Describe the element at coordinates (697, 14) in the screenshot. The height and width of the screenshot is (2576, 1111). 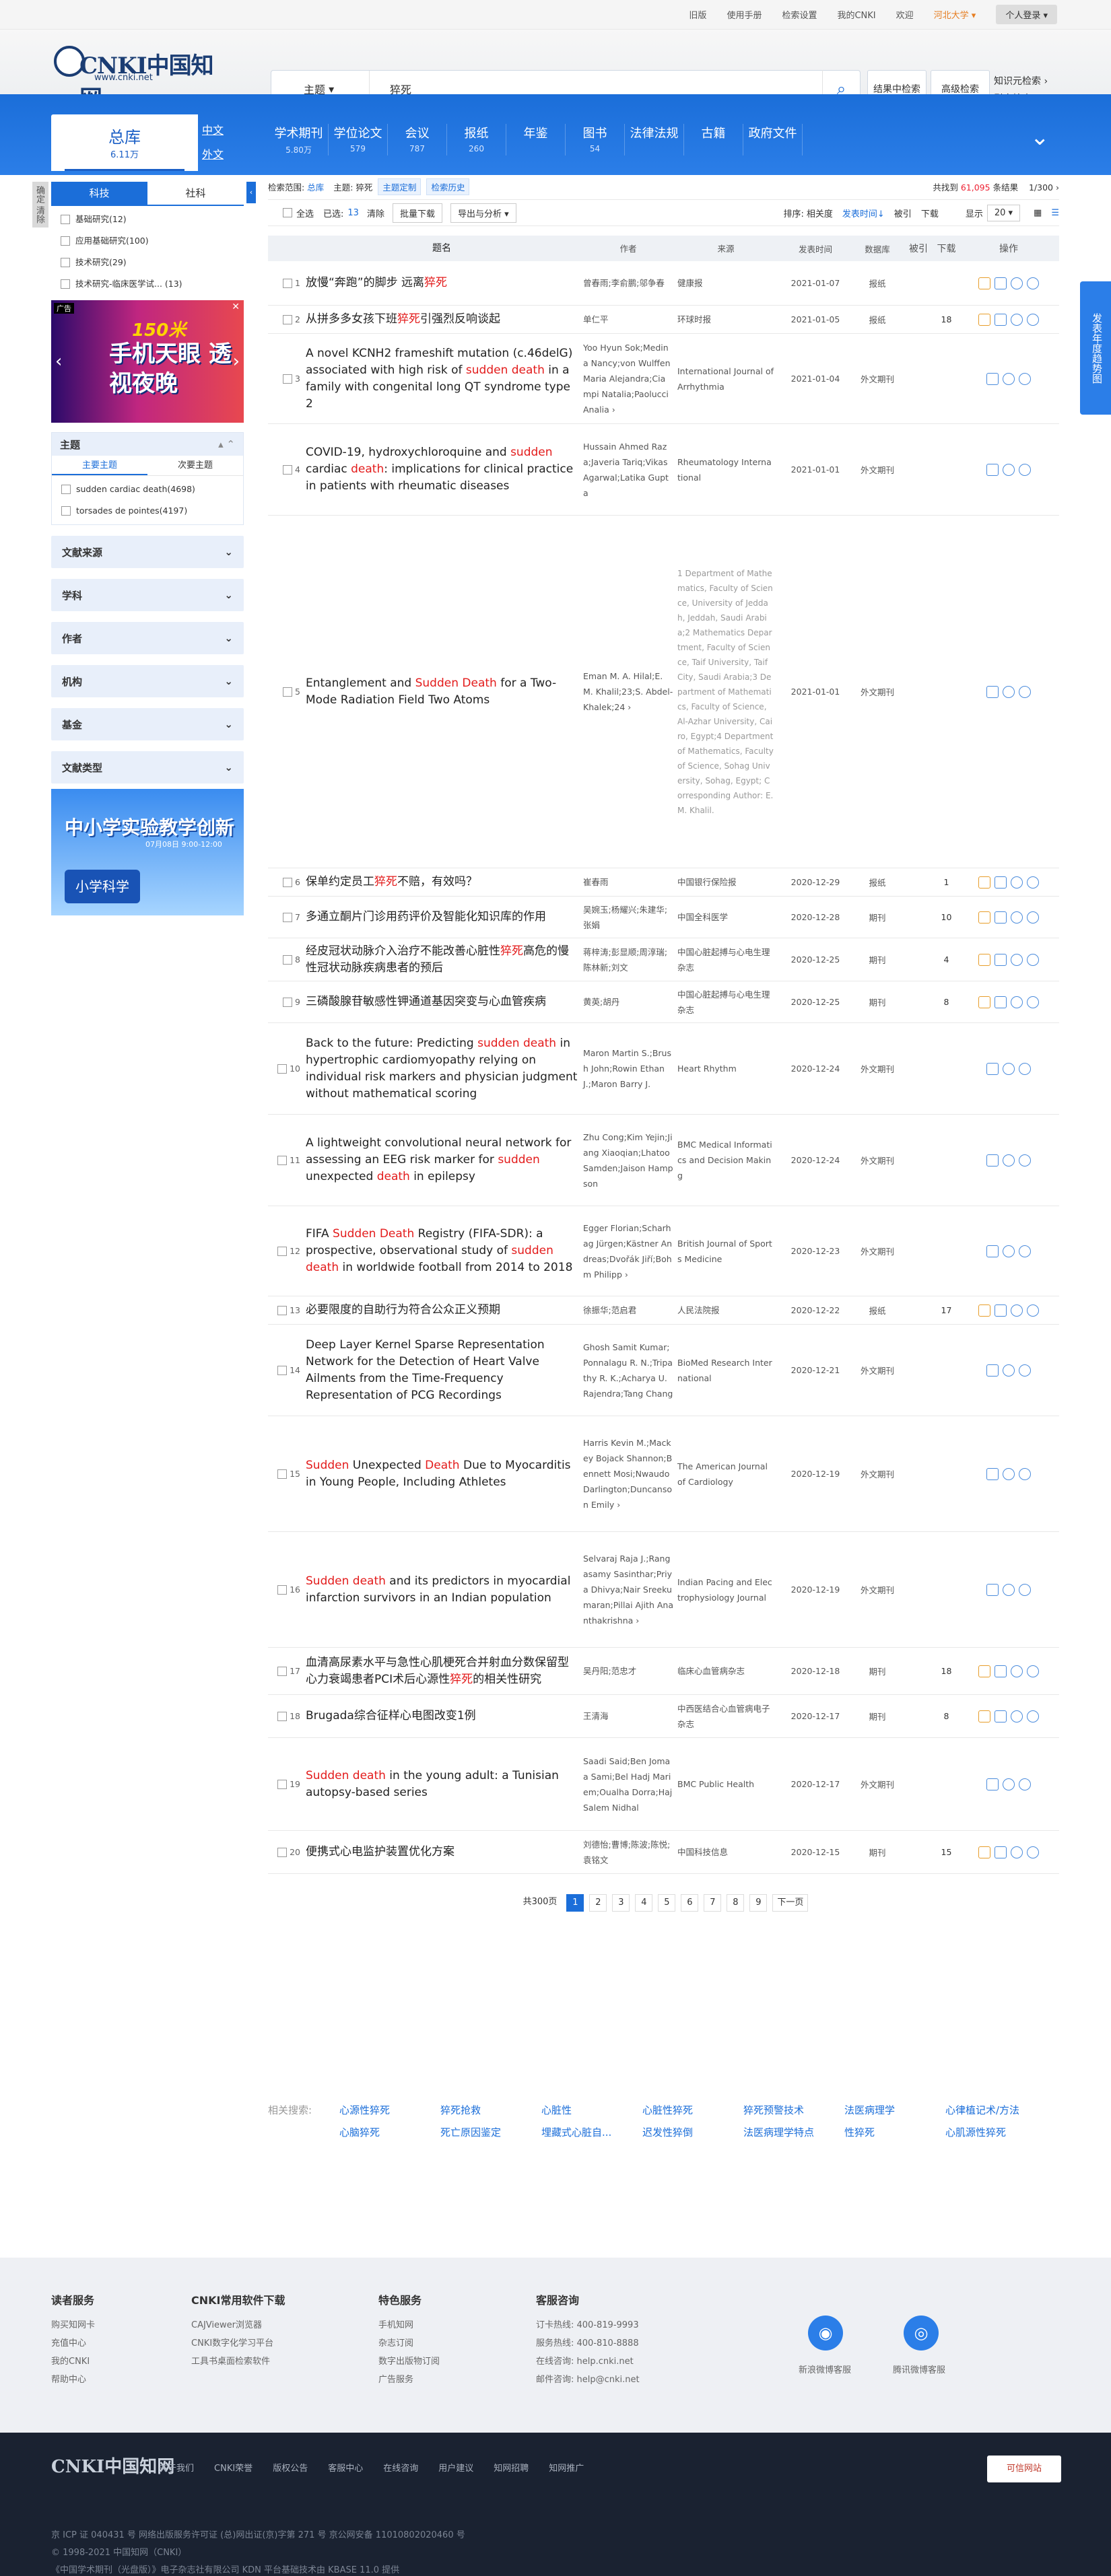
I see `top-link-old: 旧版` at that location.